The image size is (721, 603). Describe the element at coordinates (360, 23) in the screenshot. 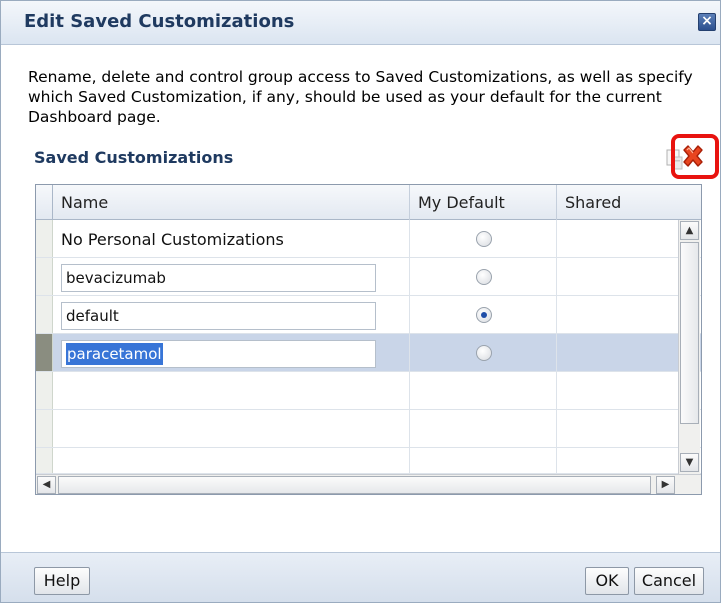

I see `dialog-titlebar: Edit Saved Customizations ×` at that location.